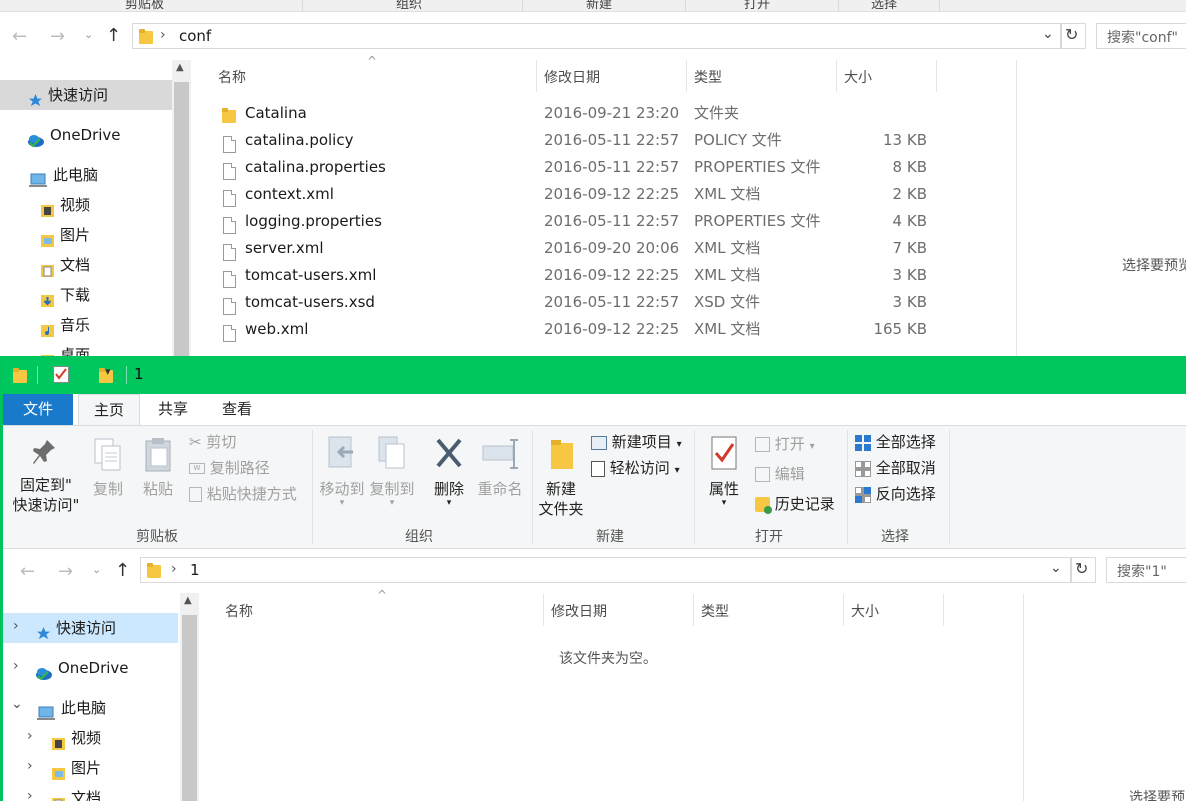  I want to click on file-row-web-xml: web.xml 2016-09-12 22:25 XML 文档 165 KB, so click(580, 329).